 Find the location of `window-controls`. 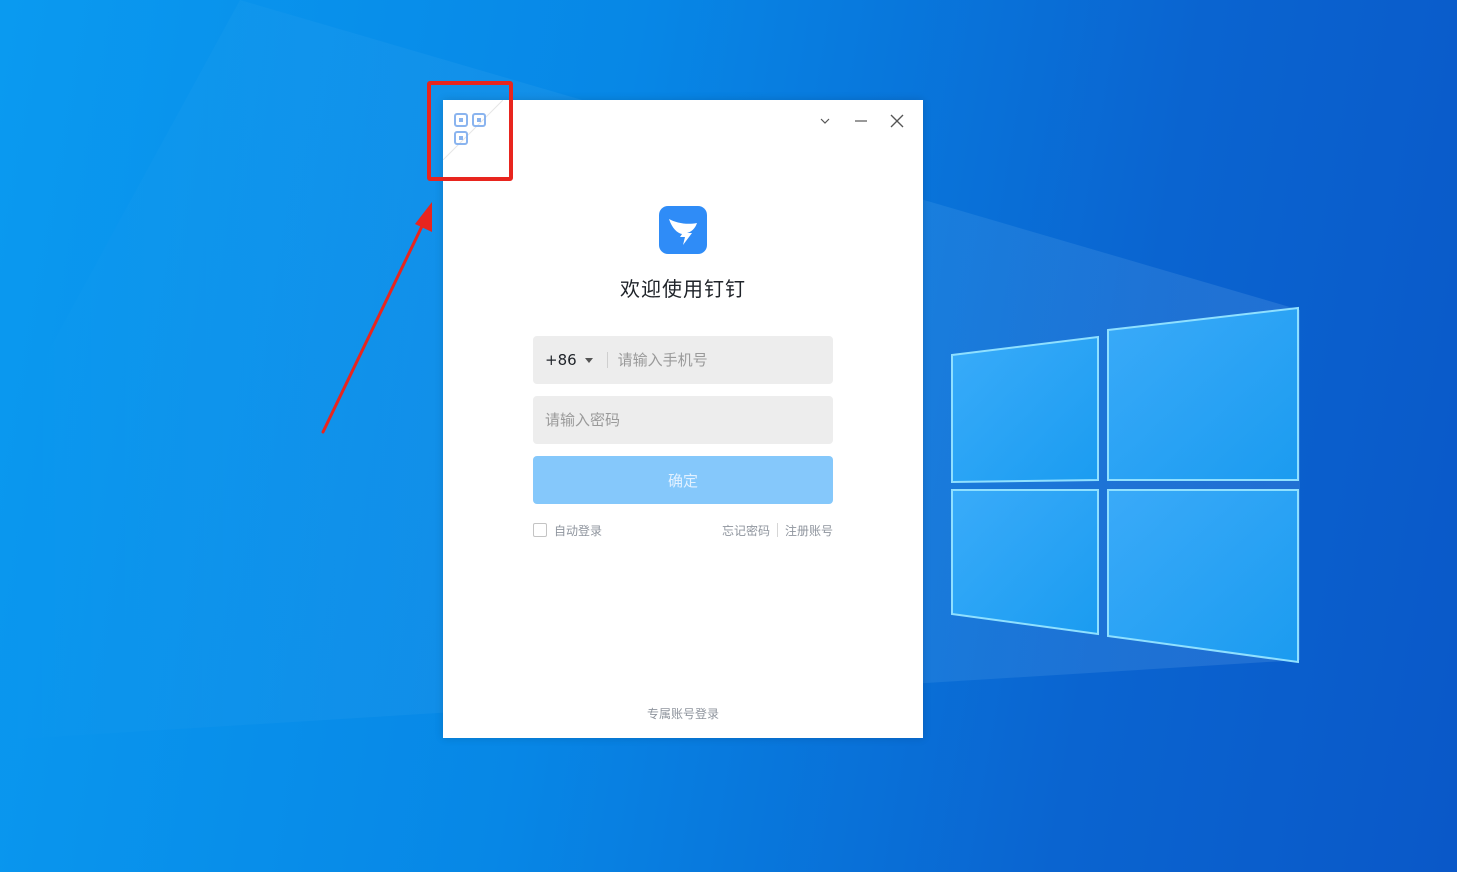

window-controls is located at coordinates (861, 121).